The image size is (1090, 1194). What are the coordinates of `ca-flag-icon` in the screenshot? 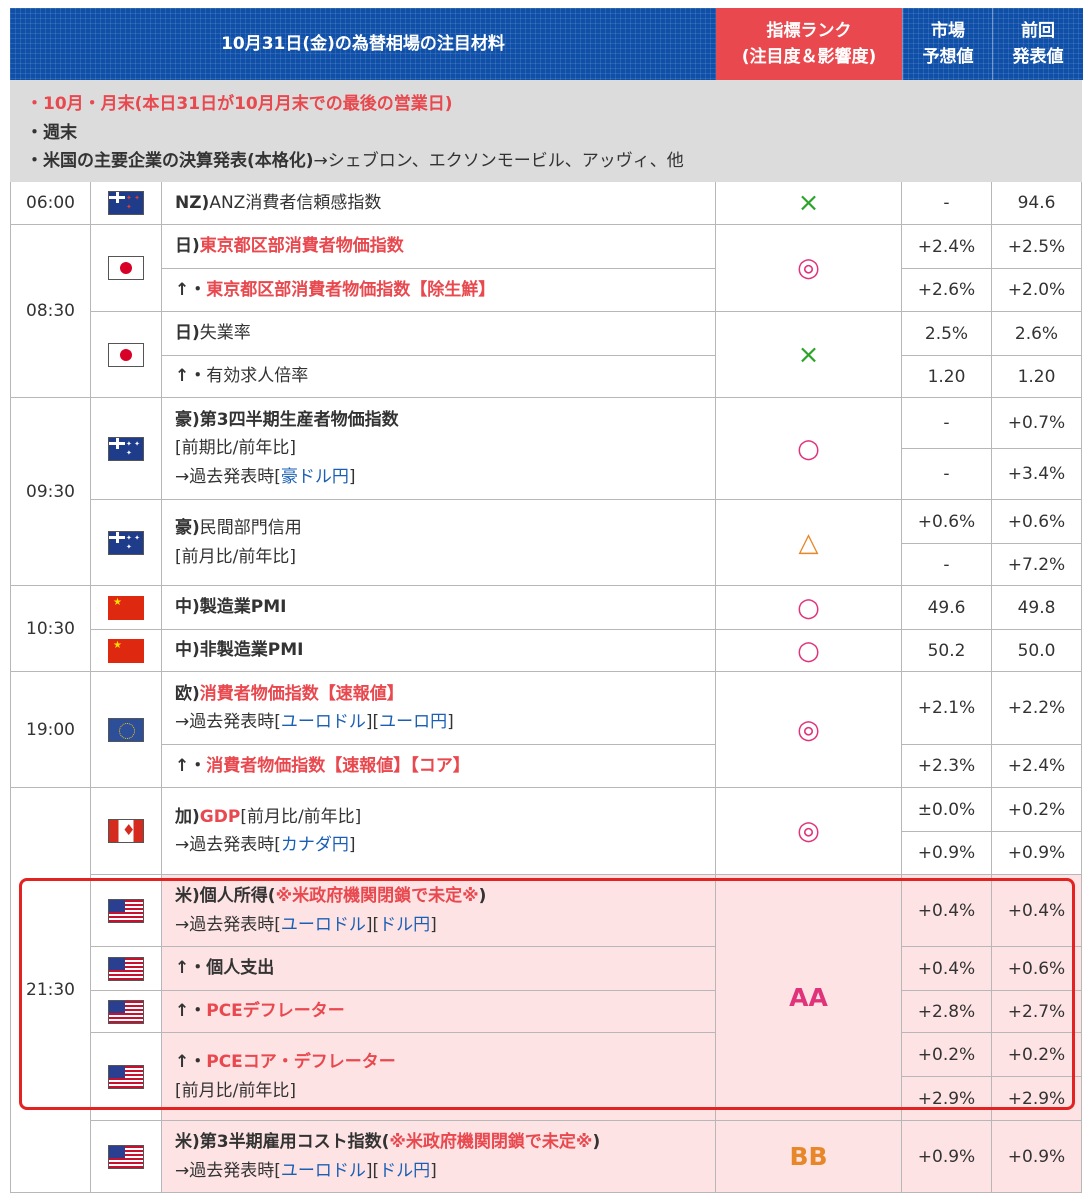 It's located at (126, 831).